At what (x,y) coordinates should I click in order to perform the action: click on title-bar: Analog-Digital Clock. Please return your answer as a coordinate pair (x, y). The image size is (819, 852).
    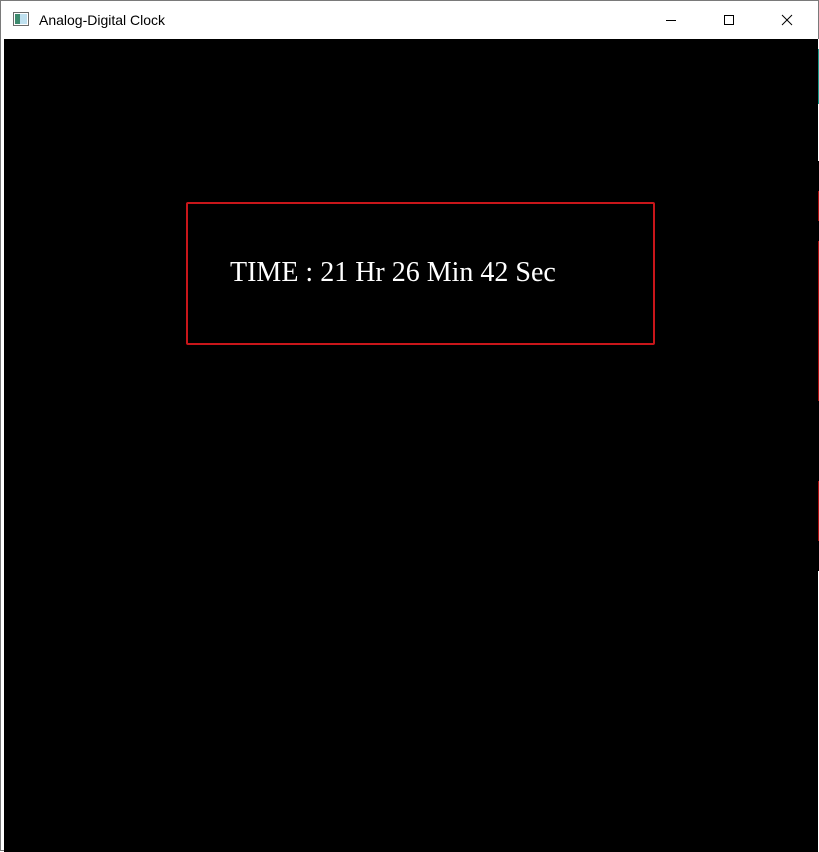
    Looking at the image, I should click on (409, 20).